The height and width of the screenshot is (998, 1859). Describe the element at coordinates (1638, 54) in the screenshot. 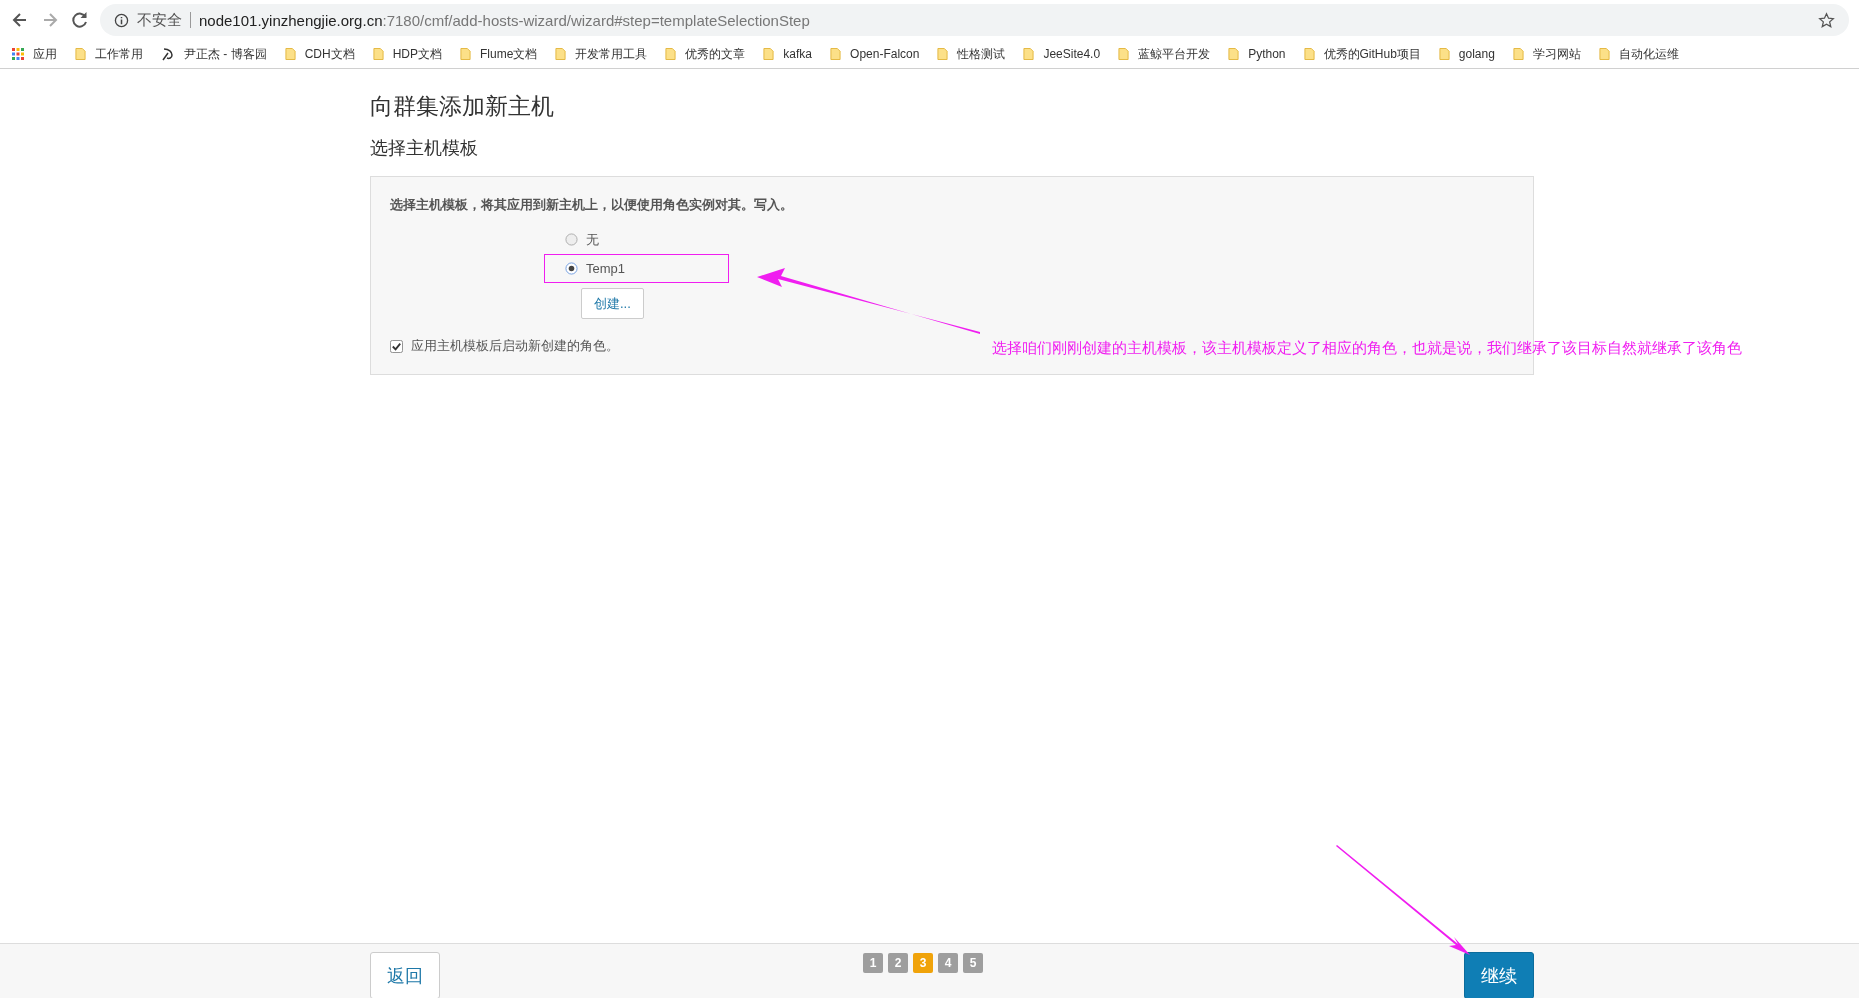

I see `bookmark-item: 自动化运维` at that location.